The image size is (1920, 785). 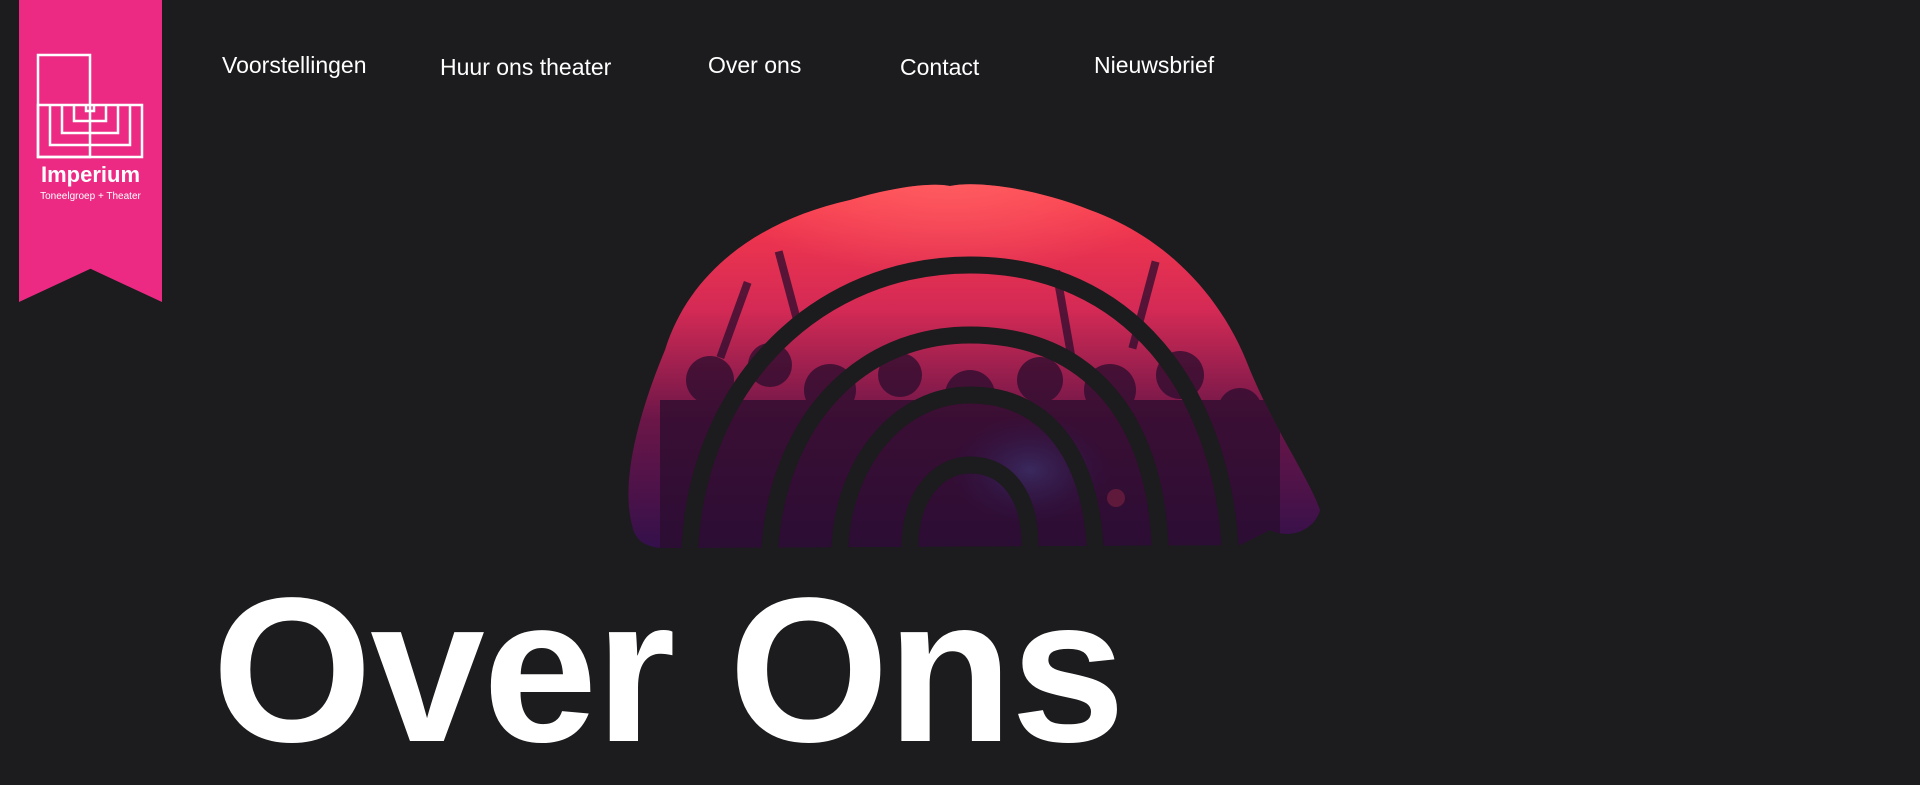 I want to click on nav-item-over-ons: Over ons, so click(x=754, y=65).